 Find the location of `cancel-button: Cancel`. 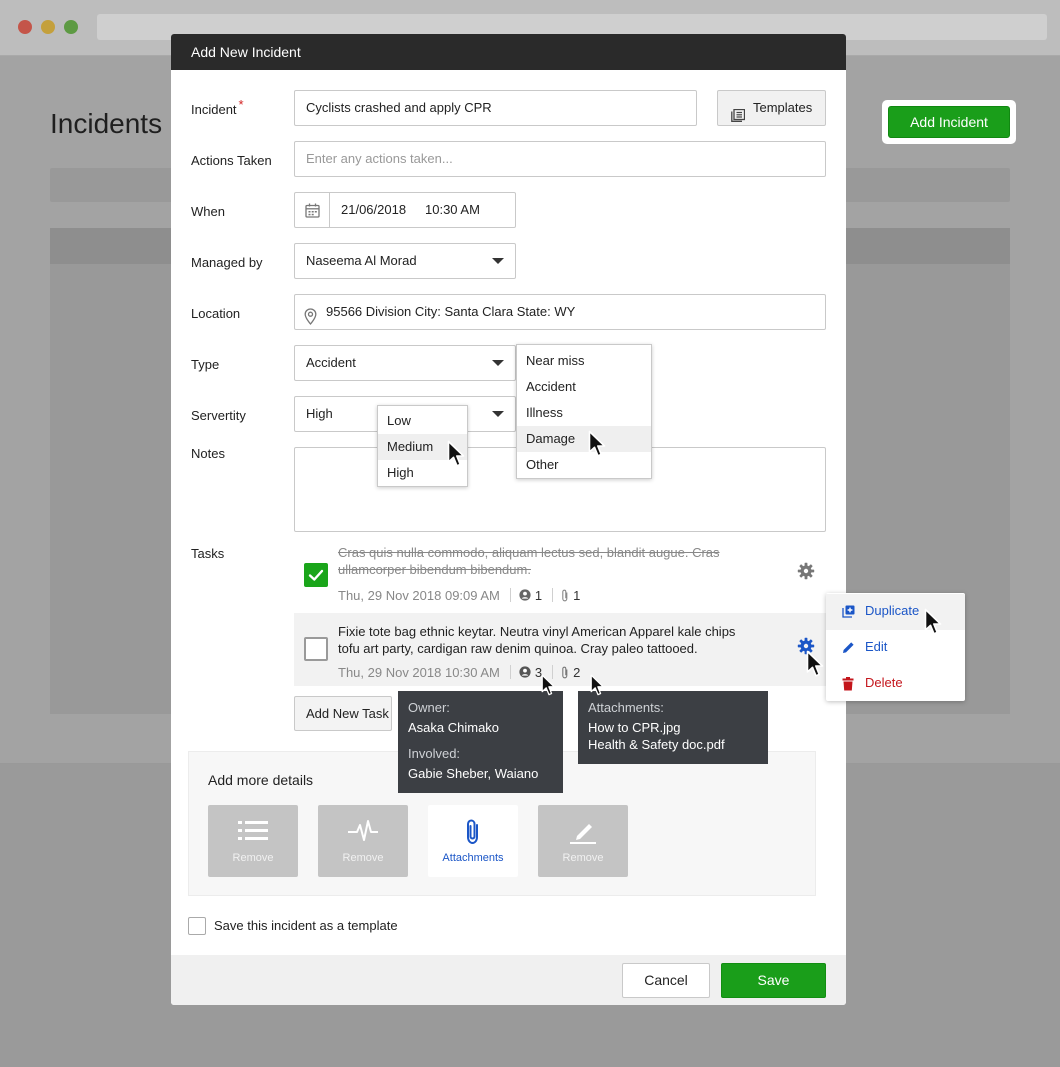

cancel-button: Cancel is located at coordinates (666, 980).